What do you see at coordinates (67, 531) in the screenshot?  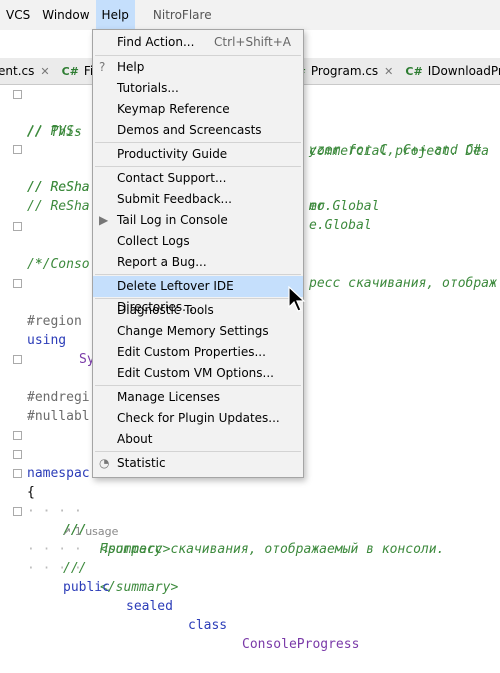 I see `usage-icon: ↗` at bounding box center [67, 531].